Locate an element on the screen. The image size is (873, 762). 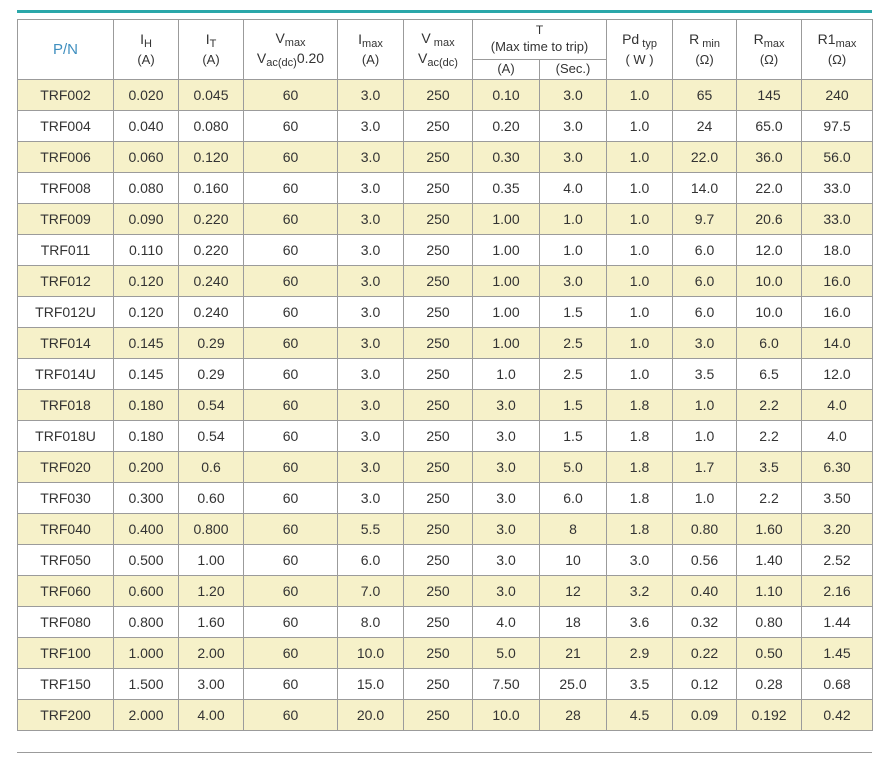
cell-trip-seconds: 8 is located at coordinates (573, 529).